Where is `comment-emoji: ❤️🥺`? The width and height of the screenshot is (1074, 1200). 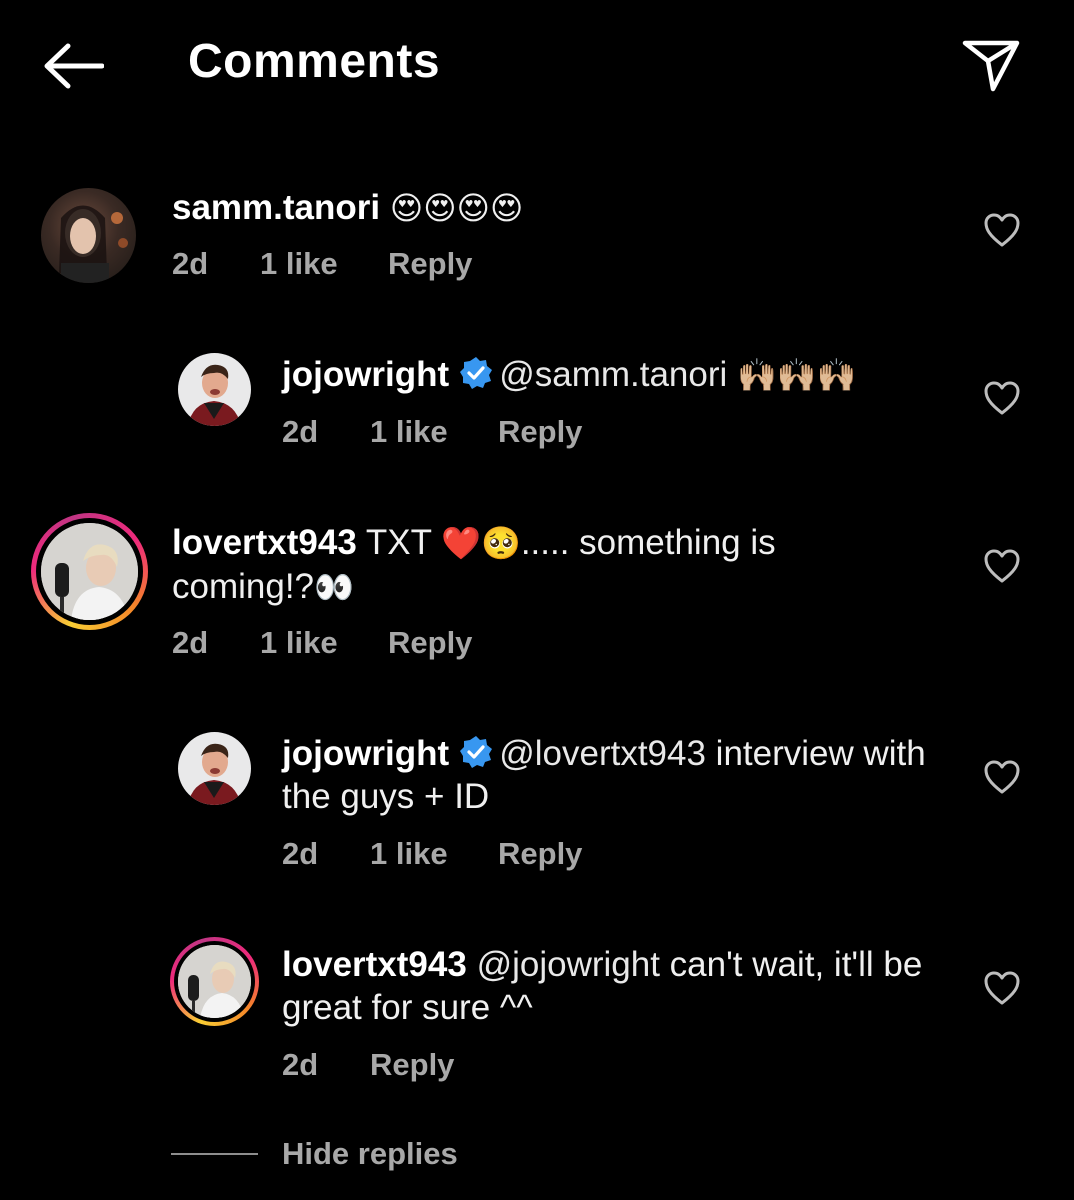 comment-emoji: ❤️🥺 is located at coordinates (481, 543).